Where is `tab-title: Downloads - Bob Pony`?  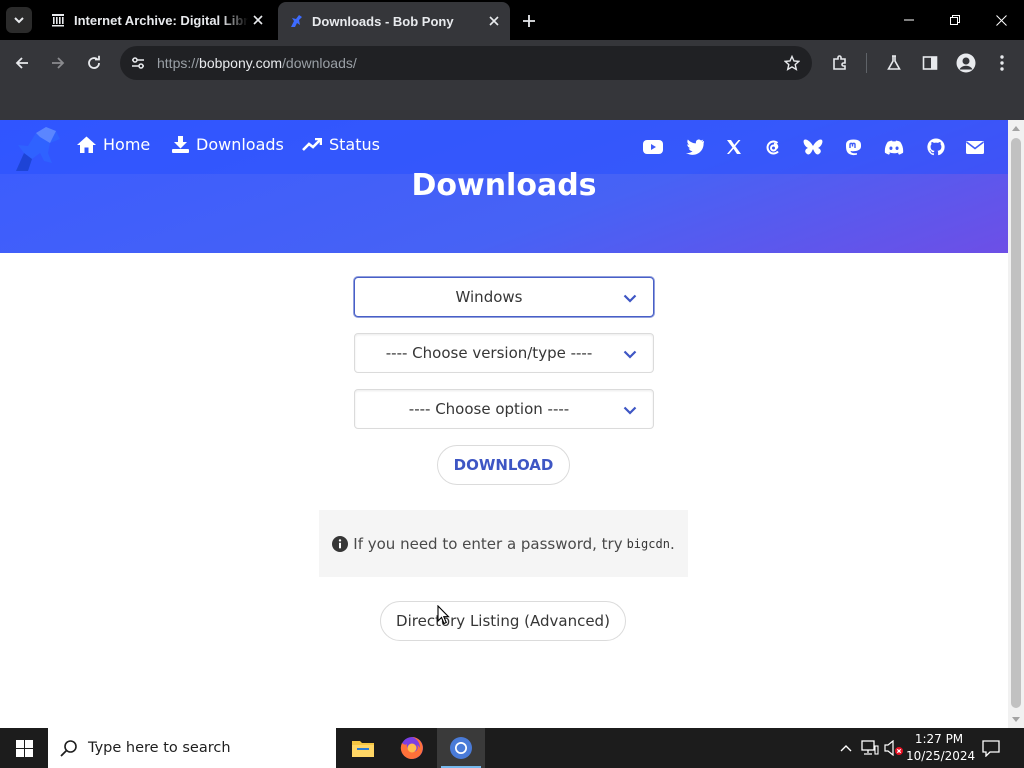 tab-title: Downloads - Bob Pony is located at coordinates (383, 21).